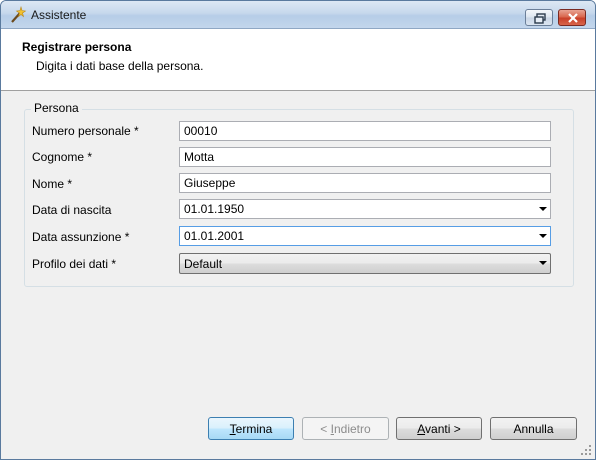  I want to click on cognome-label: Cognome *, so click(62, 157).